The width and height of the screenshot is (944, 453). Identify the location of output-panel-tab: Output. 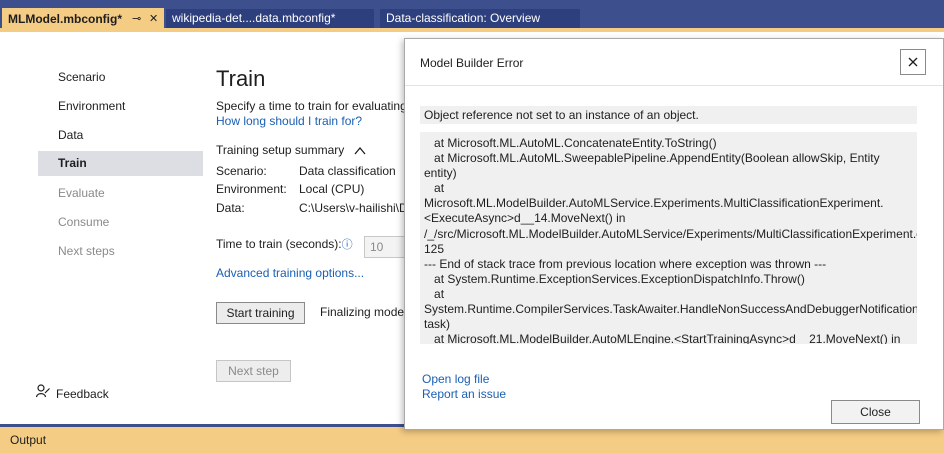
(472, 440).